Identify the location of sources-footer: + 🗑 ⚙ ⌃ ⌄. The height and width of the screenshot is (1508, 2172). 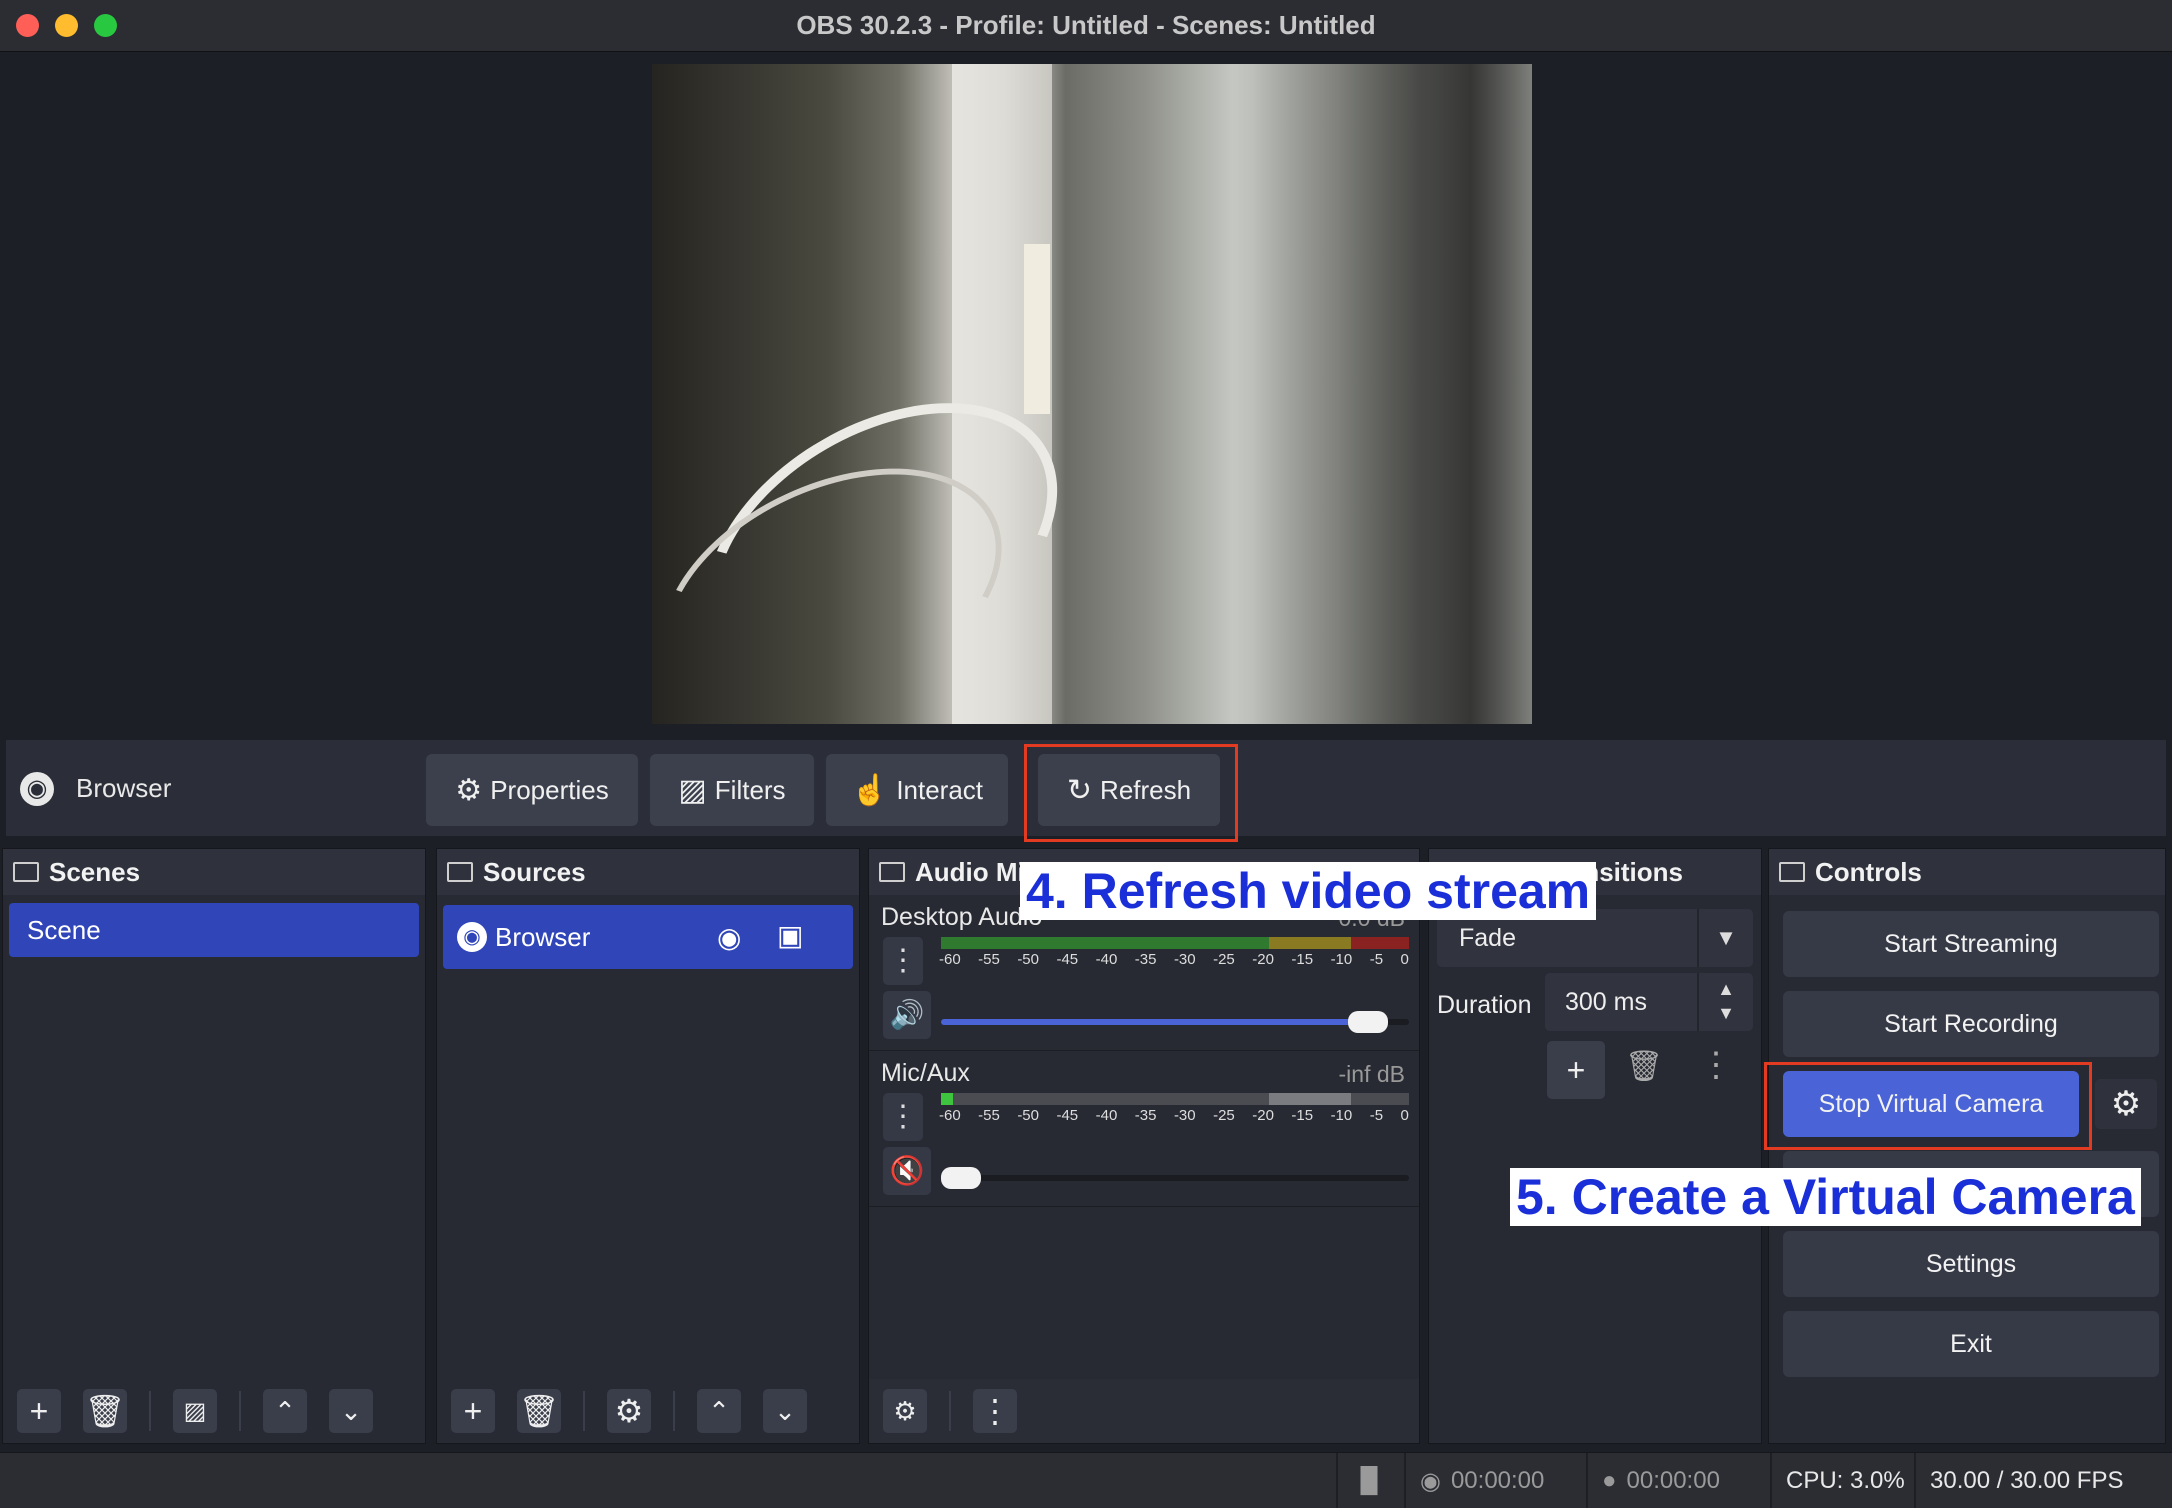
(648, 1411).